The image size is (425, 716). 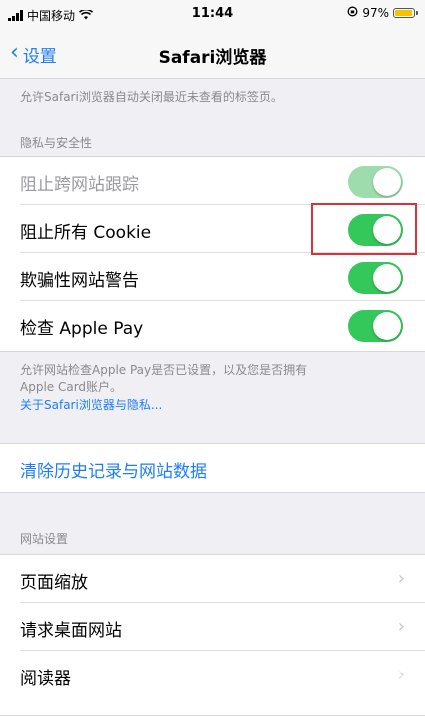 What do you see at coordinates (113, 472) in the screenshot?
I see `clear-history-label: 清除历史记录与网站数据` at bounding box center [113, 472].